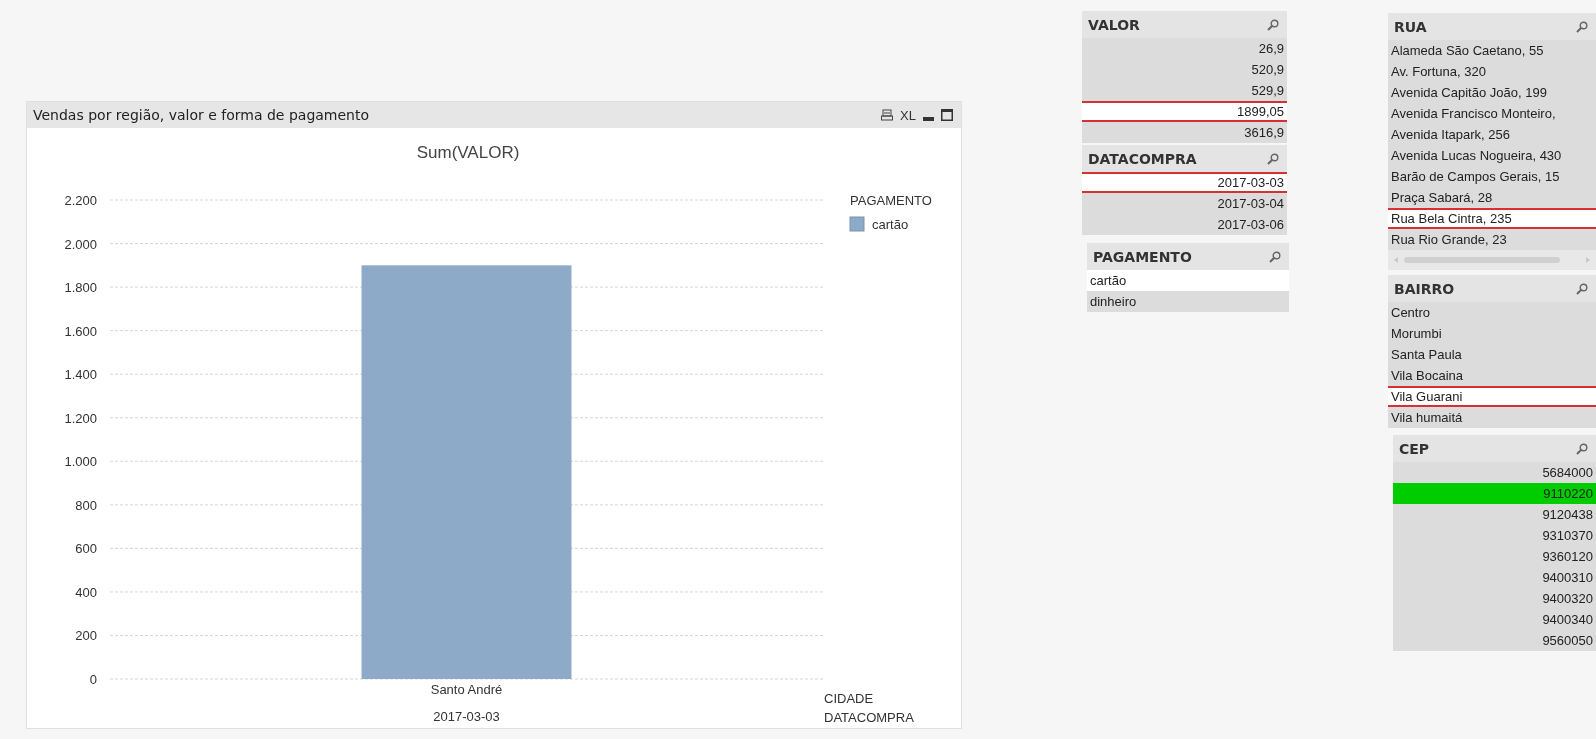 This screenshot has width=1596, height=739. What do you see at coordinates (468, 152) in the screenshot?
I see `chart-title: Sum(VALOR)` at bounding box center [468, 152].